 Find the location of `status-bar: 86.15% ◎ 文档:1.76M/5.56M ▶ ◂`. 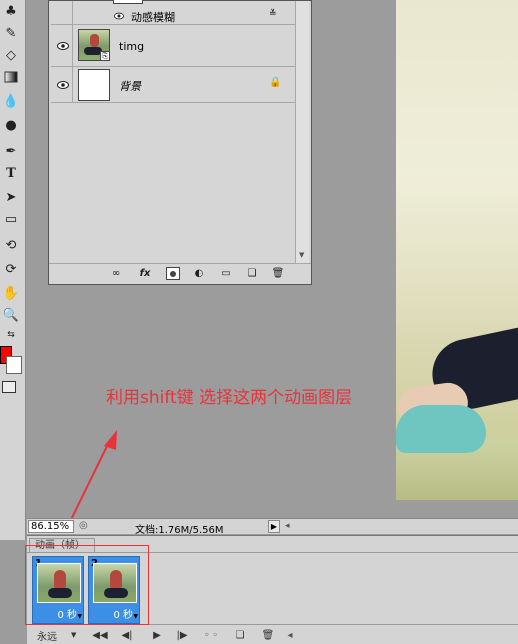

status-bar: 86.15% ◎ 文档:1.76M/5.56M ▶ ◂ is located at coordinates (272, 527).